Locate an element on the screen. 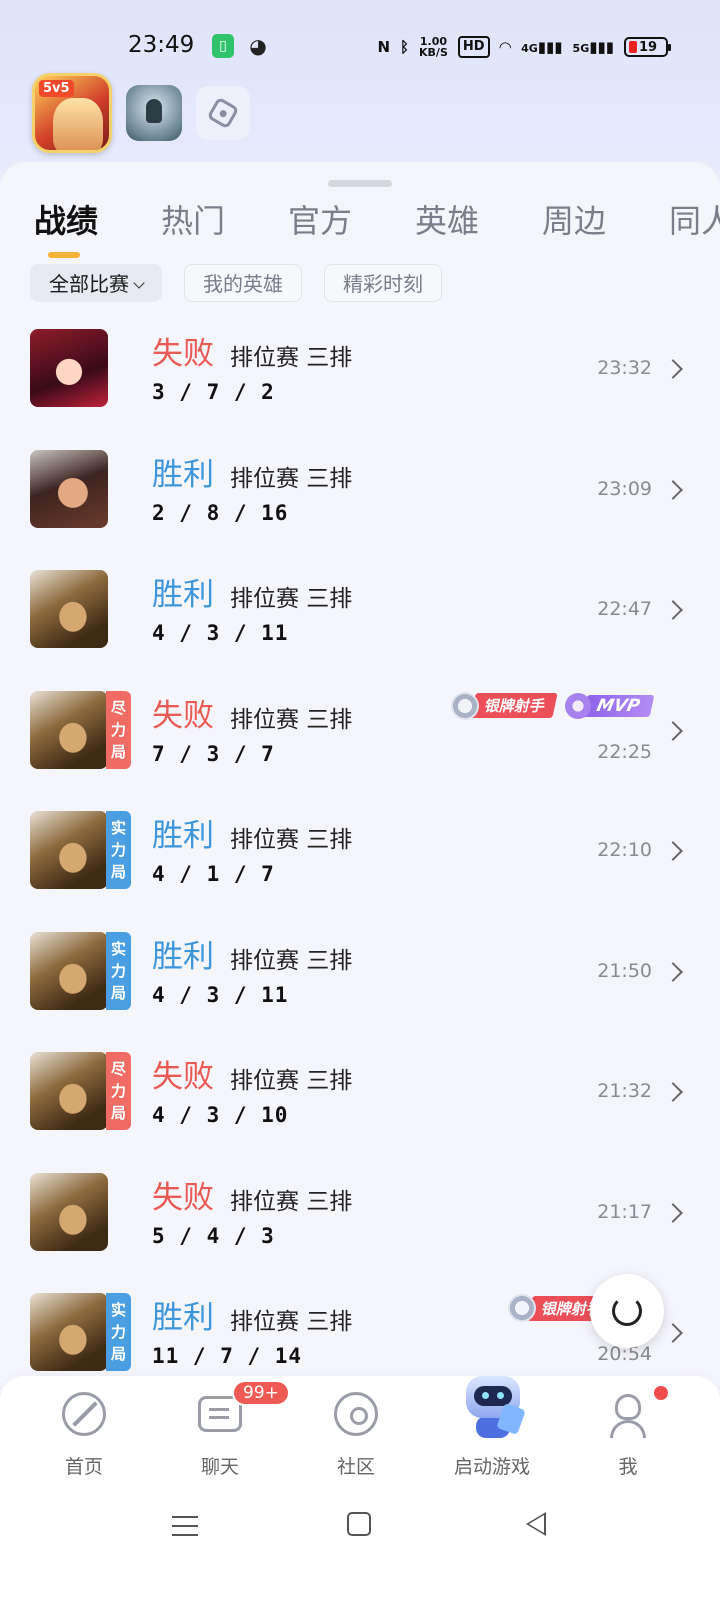  match-time: 22:25 is located at coordinates (624, 751).